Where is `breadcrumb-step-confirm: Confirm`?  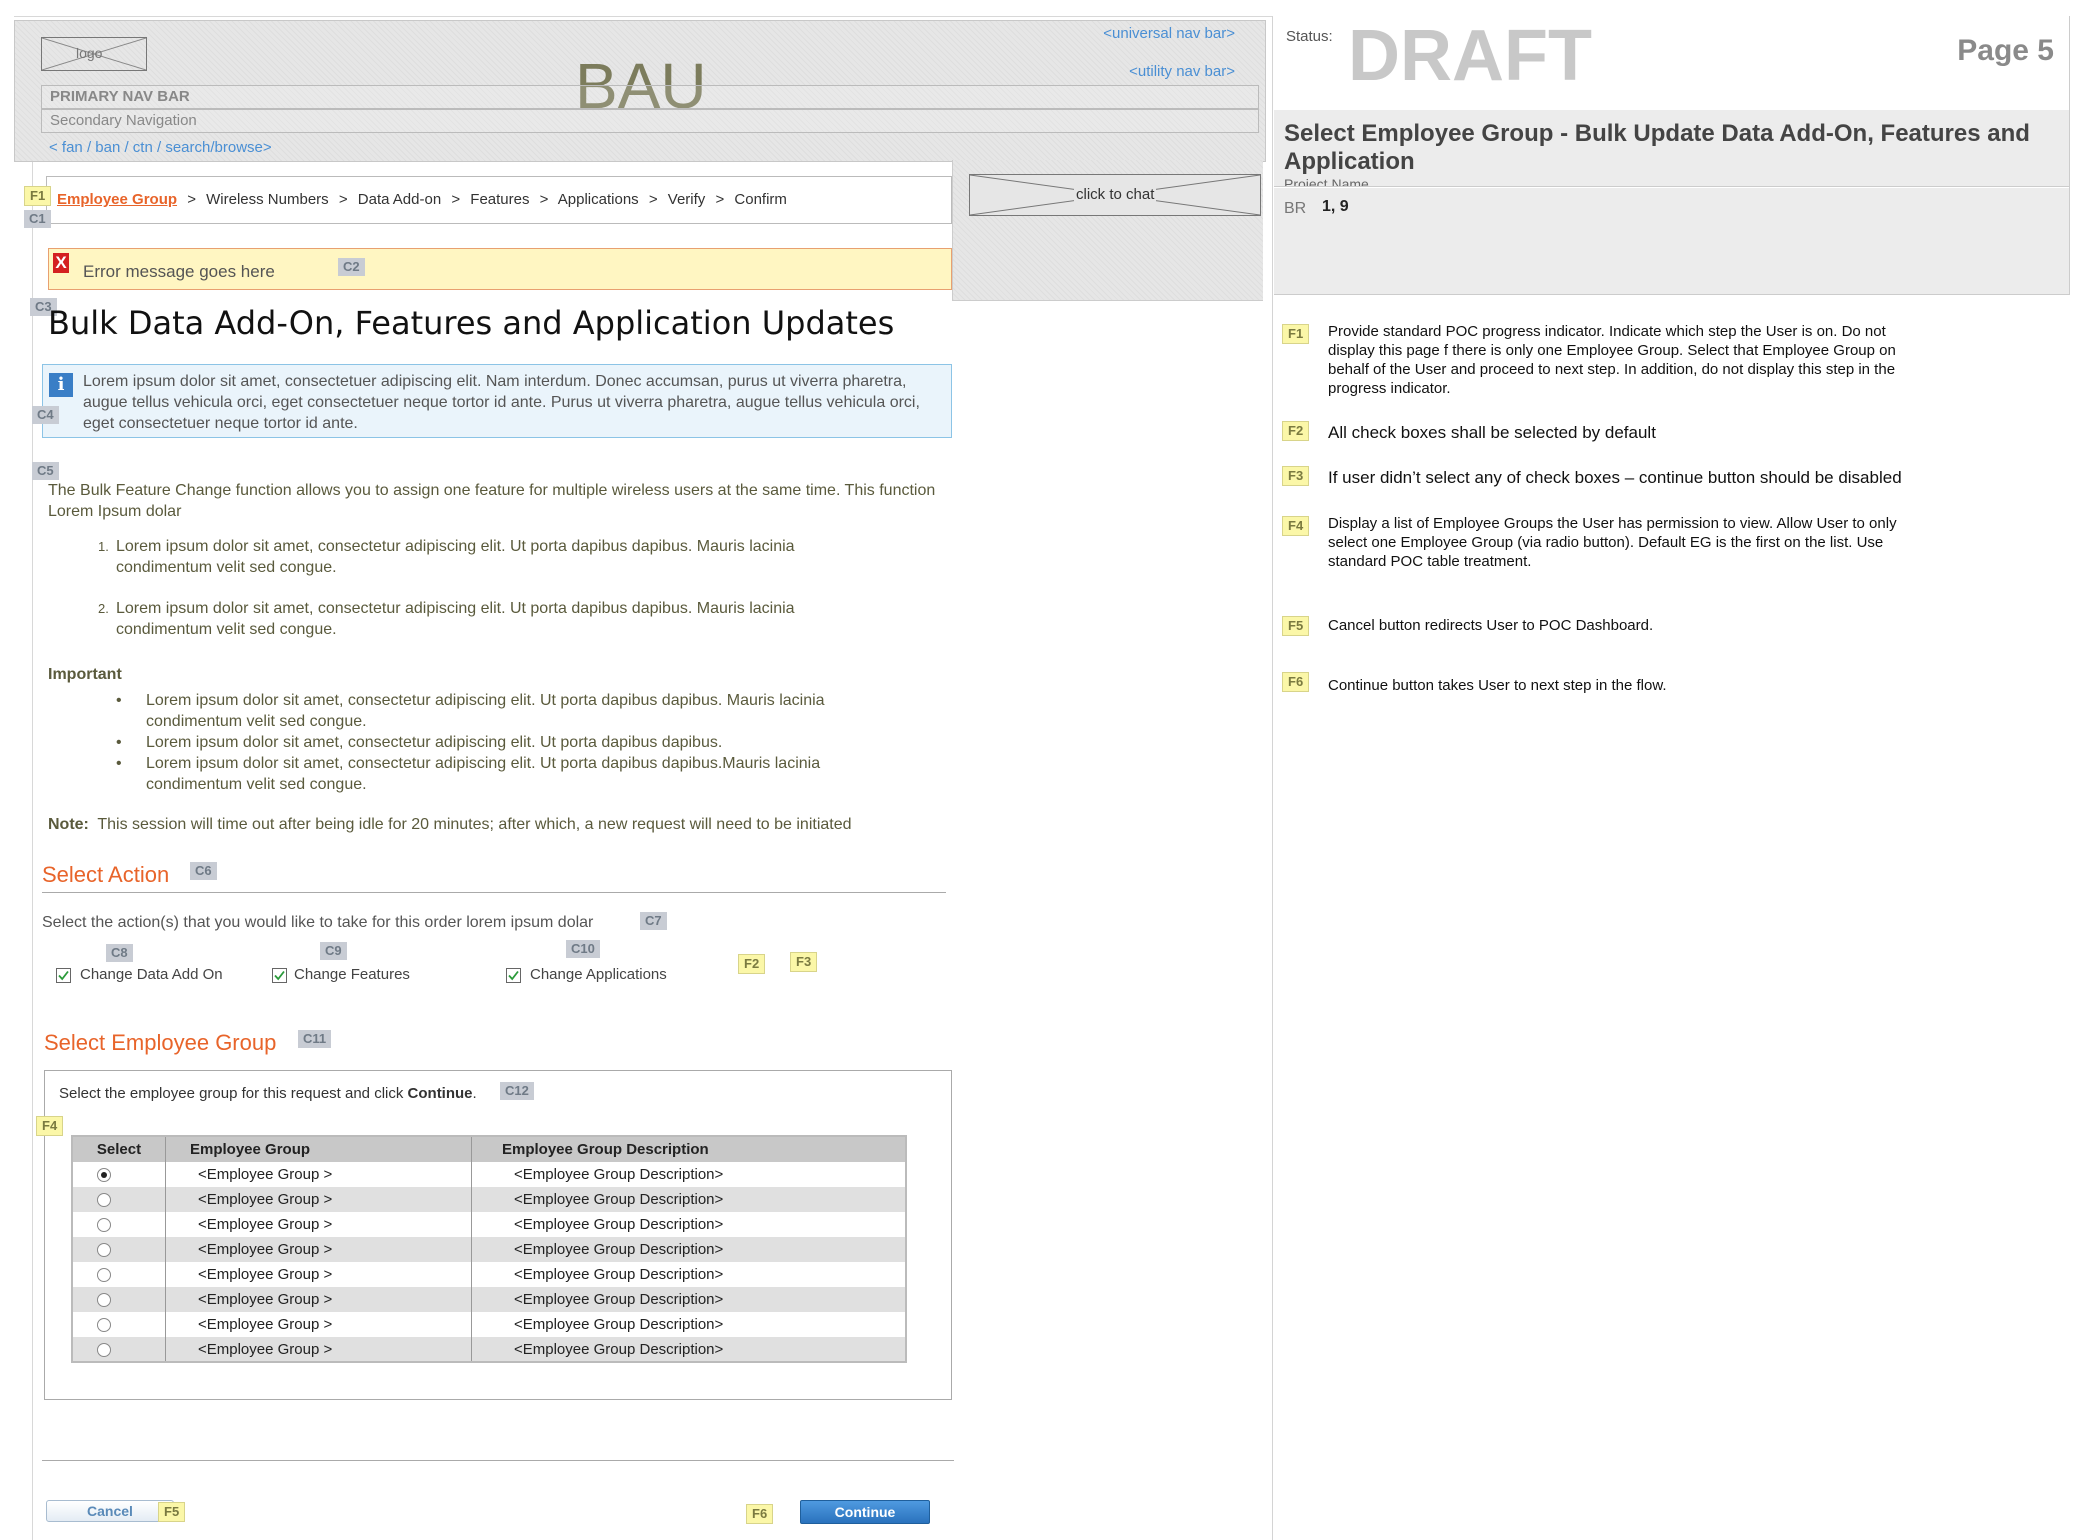
breadcrumb-step-confirm: Confirm is located at coordinates (760, 199).